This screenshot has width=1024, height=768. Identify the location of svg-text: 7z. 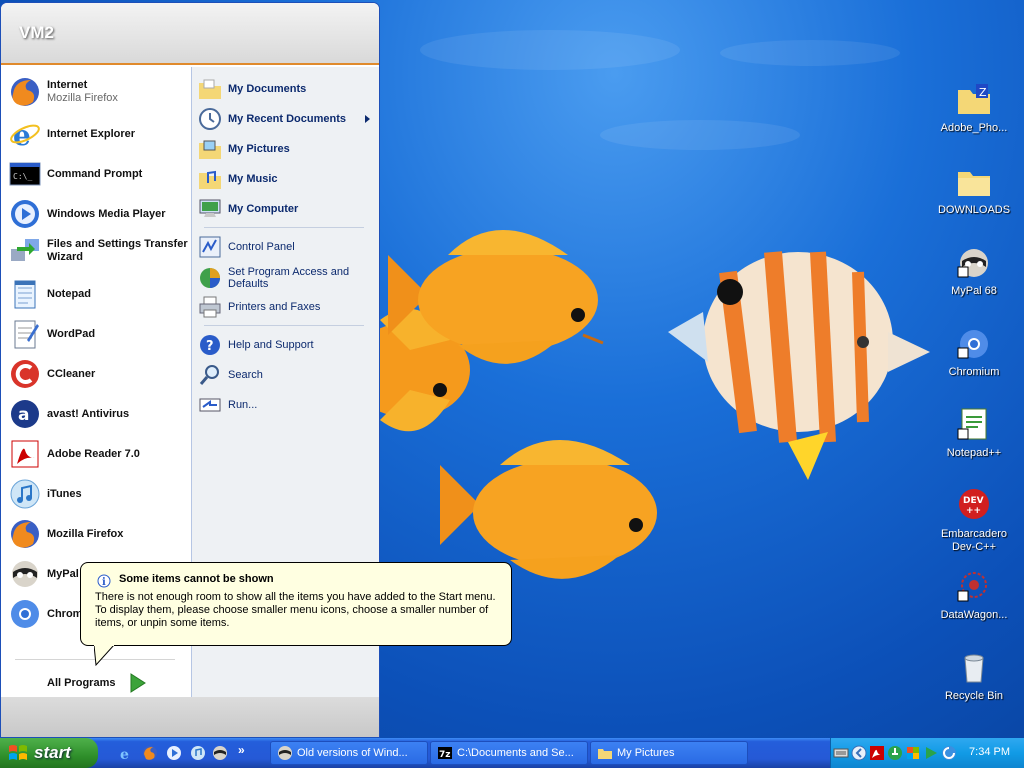
(445, 755).